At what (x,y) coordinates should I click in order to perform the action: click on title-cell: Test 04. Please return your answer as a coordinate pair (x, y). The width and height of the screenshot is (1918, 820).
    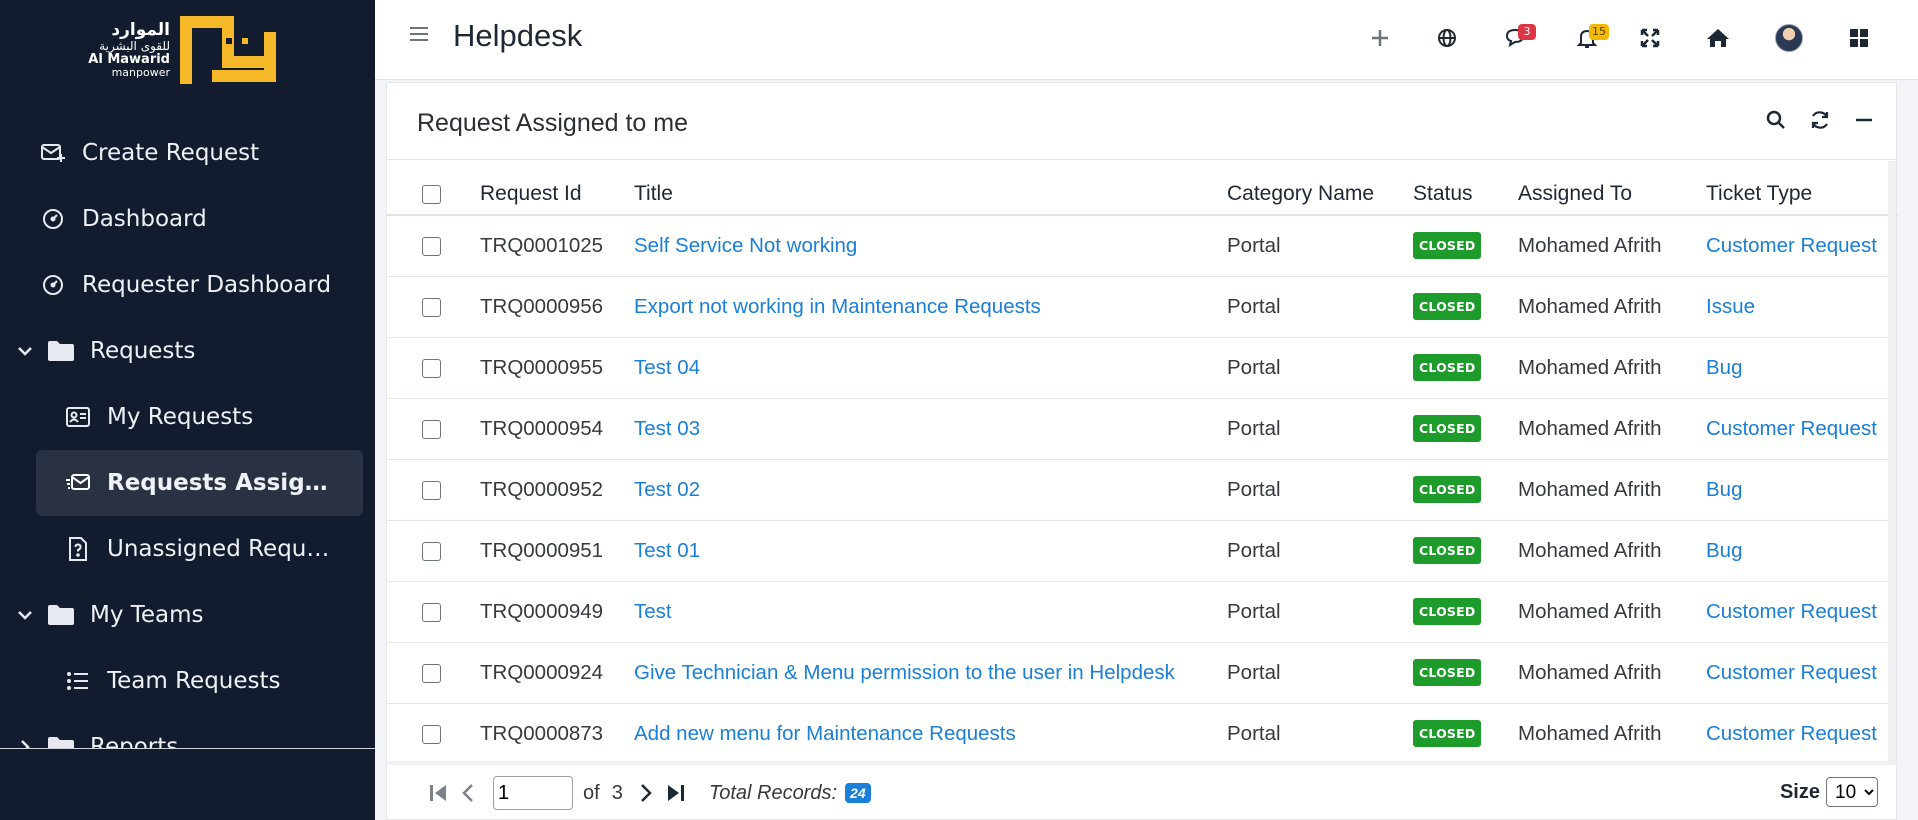
    Looking at the image, I should click on (930, 368).